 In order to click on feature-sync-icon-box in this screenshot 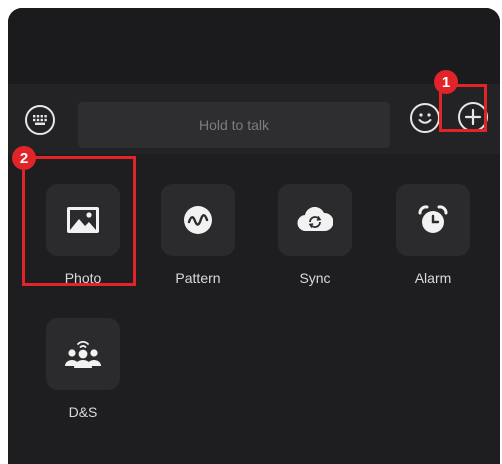, I will do `click(315, 220)`.